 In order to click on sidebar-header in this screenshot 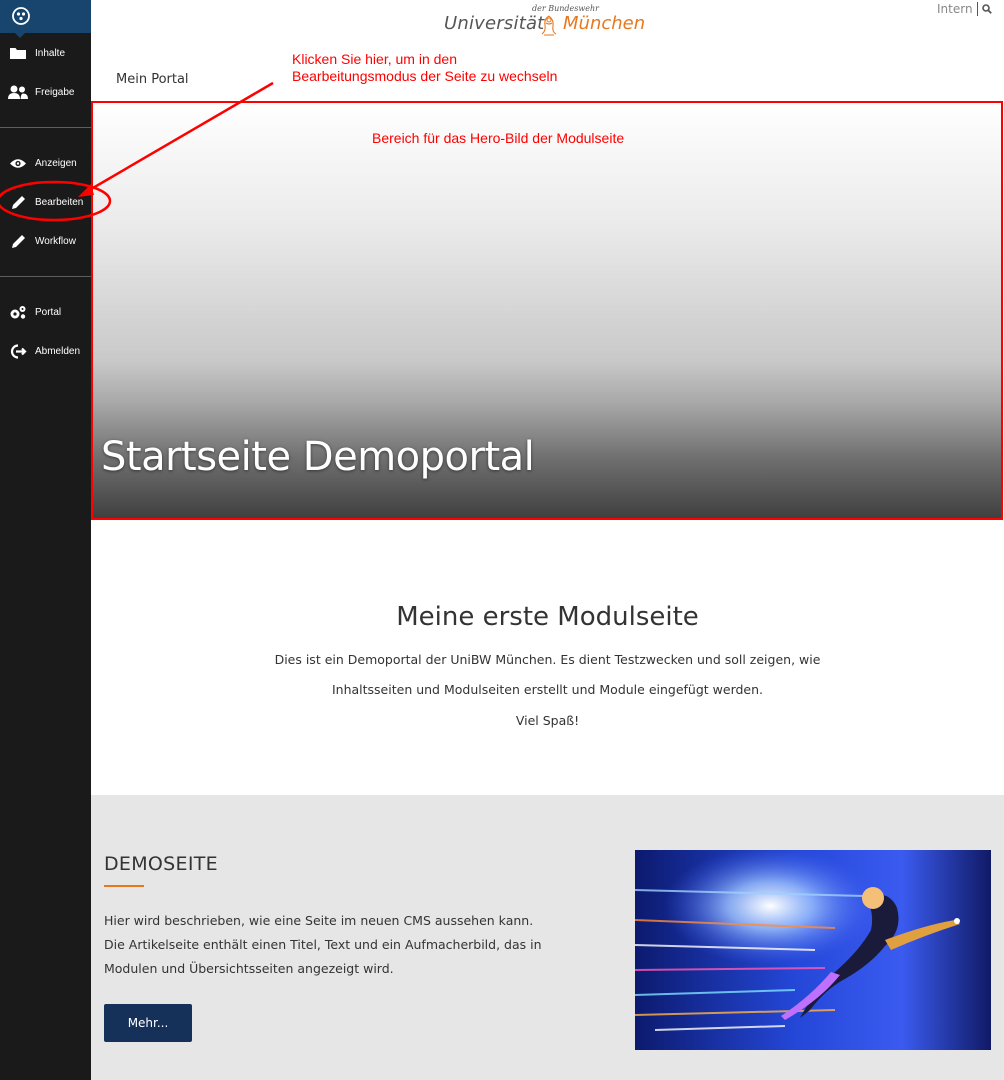, I will do `click(45, 16)`.